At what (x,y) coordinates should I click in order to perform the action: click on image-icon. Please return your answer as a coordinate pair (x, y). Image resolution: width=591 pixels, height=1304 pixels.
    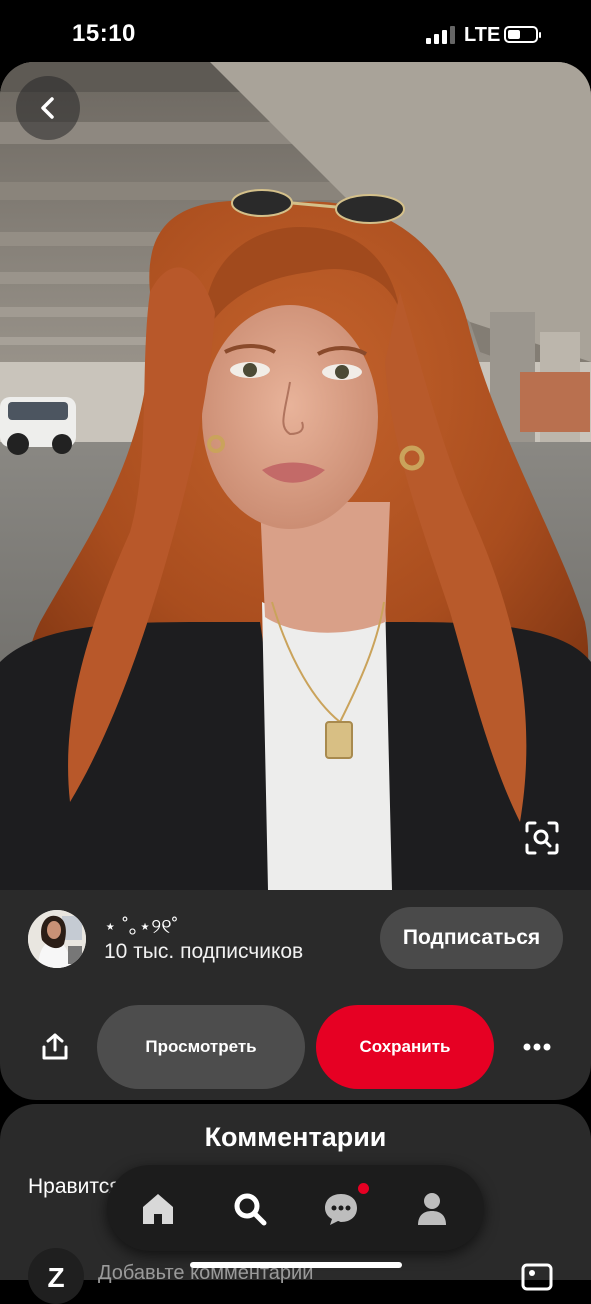
    Looking at the image, I should click on (537, 1277).